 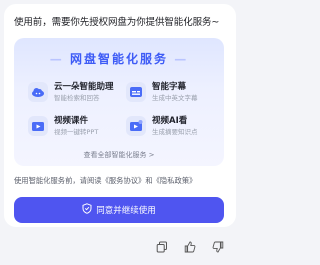 I want to click on copy-icon, so click(x=163, y=245).